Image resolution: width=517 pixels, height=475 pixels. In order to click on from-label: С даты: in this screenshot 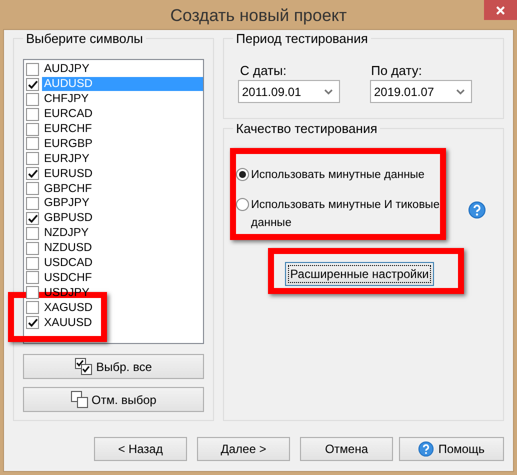, I will do `click(263, 71)`.